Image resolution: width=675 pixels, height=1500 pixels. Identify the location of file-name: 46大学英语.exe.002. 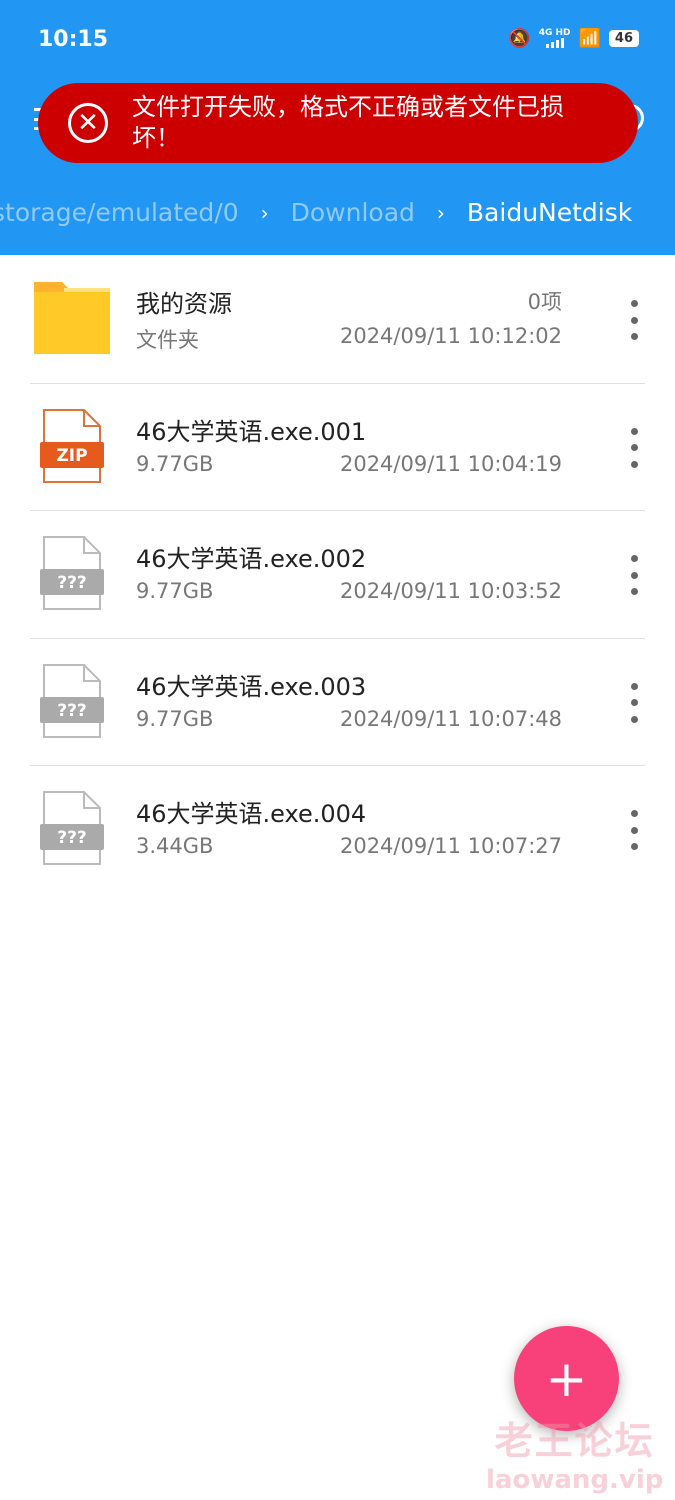
(251, 559).